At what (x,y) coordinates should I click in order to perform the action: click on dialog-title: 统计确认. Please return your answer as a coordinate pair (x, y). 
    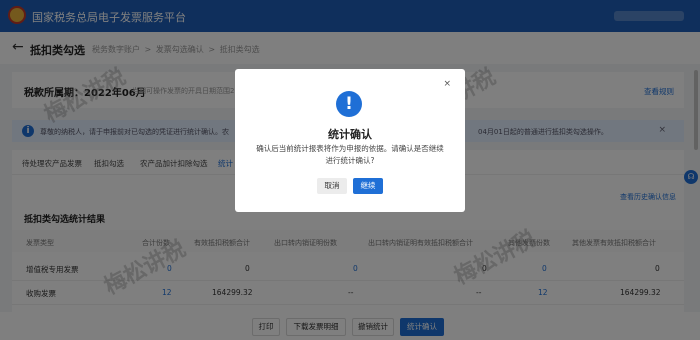
    Looking at the image, I should click on (350, 134).